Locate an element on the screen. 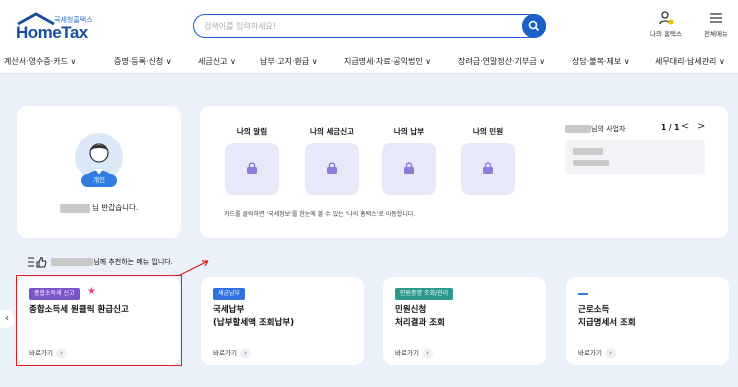  my-hometax-label: 나의 홈택스 is located at coordinates (666, 34).